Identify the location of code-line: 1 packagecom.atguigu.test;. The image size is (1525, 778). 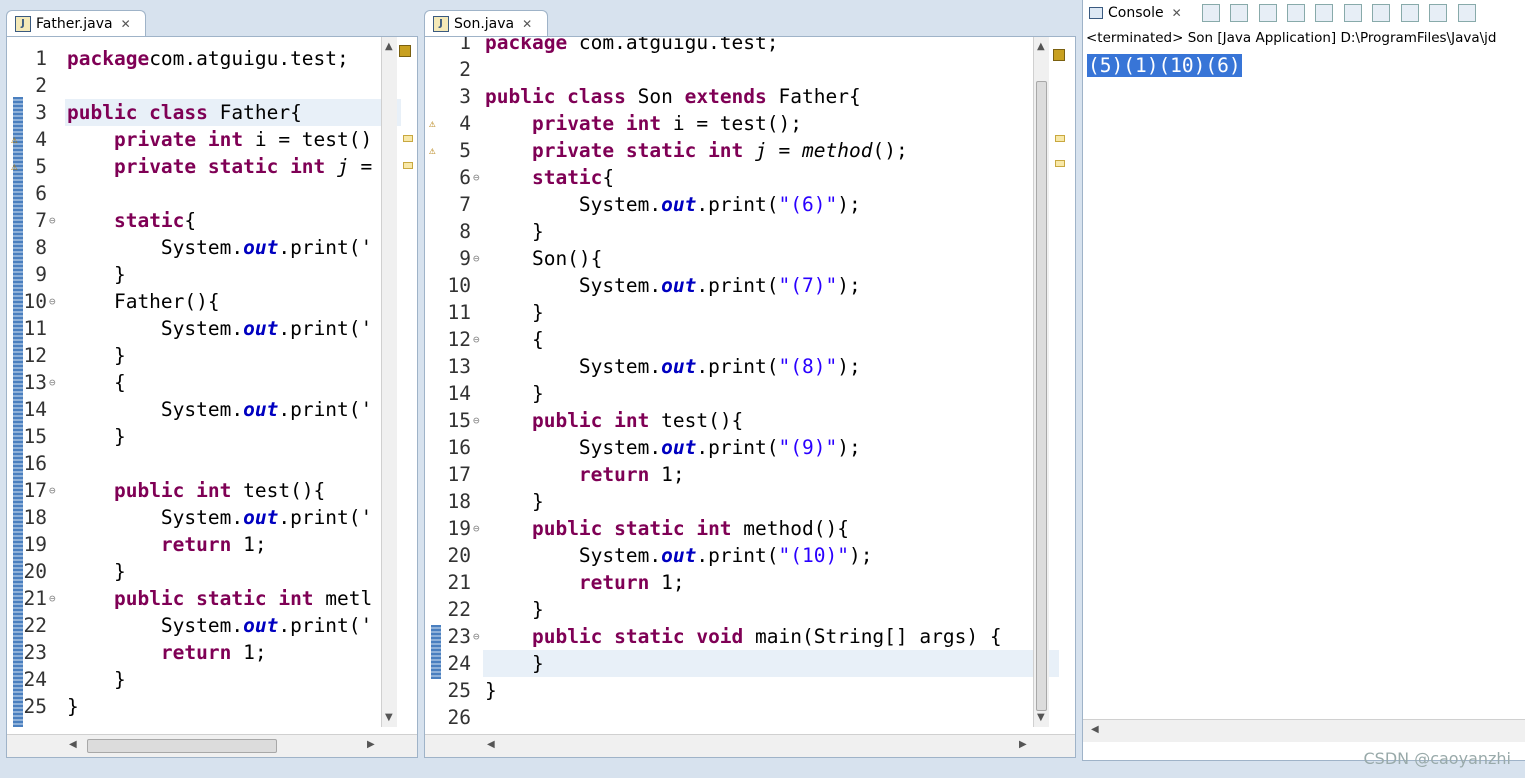
(212, 58).